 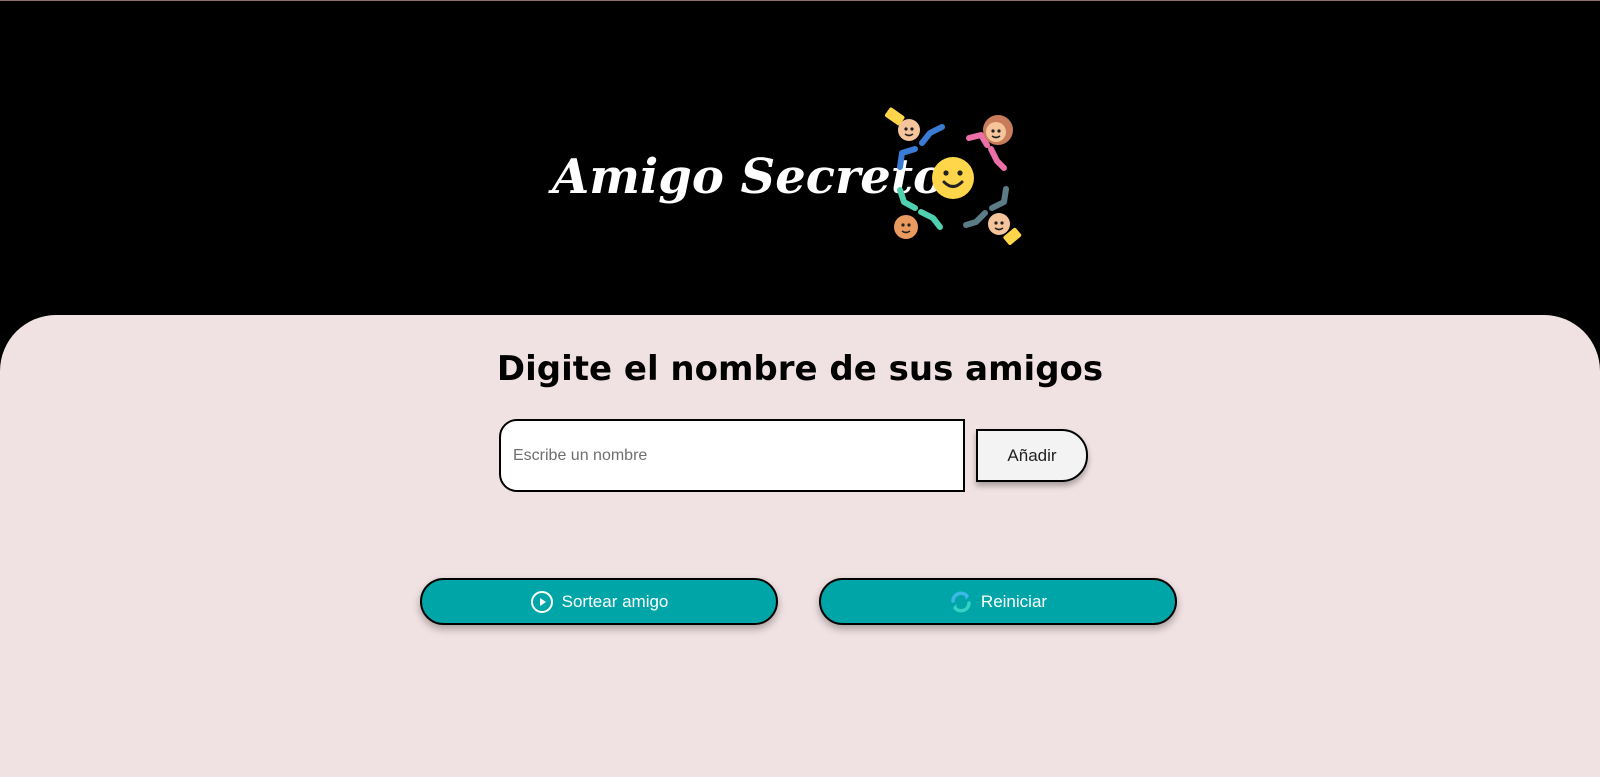 What do you see at coordinates (961, 602) in the screenshot?
I see `refresh-icon` at bounding box center [961, 602].